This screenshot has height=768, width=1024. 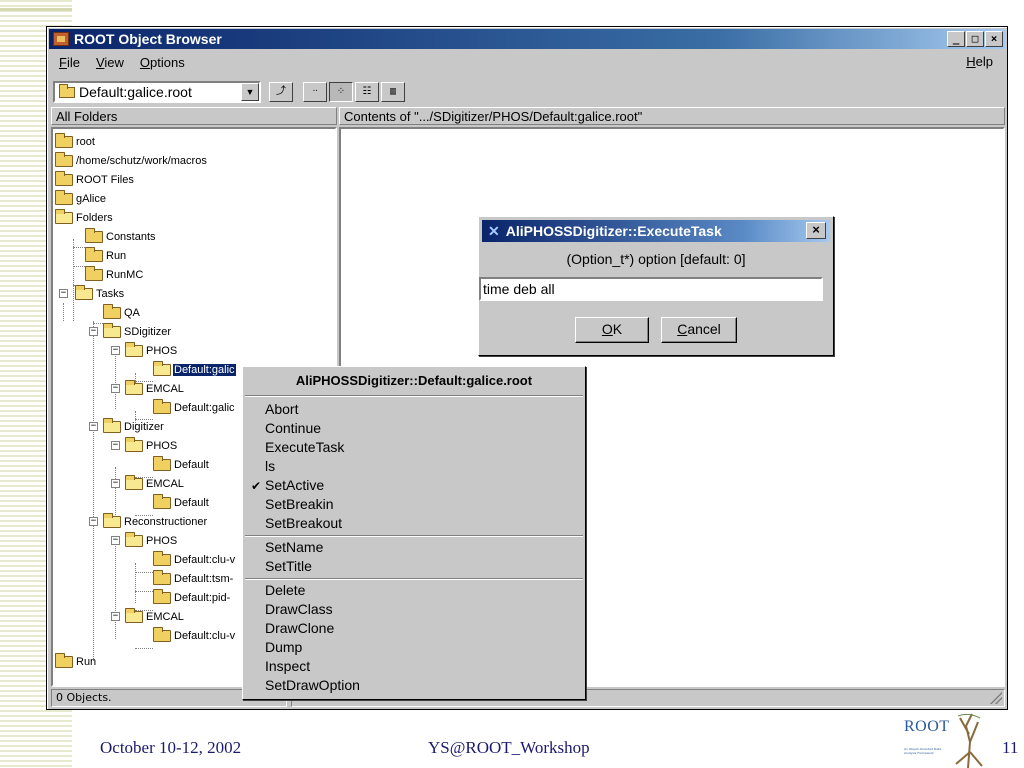 I want to click on tree-item-digitizer-emcal: EMCAL, so click(x=155, y=484).